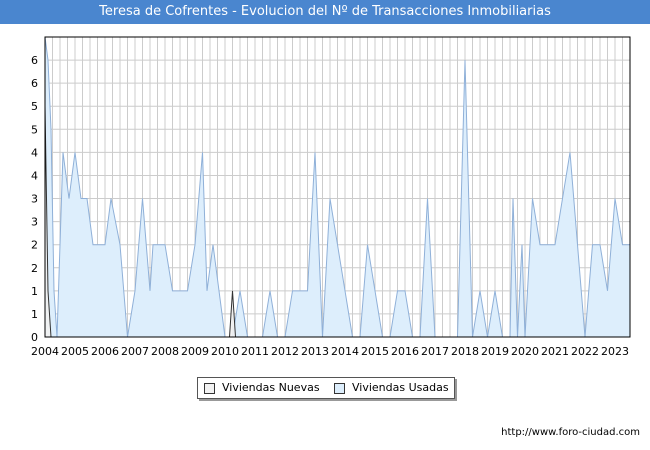 This screenshot has height=450, width=650. Describe the element at coordinates (315, 351) in the screenshot. I see `x-tick-label: 2013` at that location.